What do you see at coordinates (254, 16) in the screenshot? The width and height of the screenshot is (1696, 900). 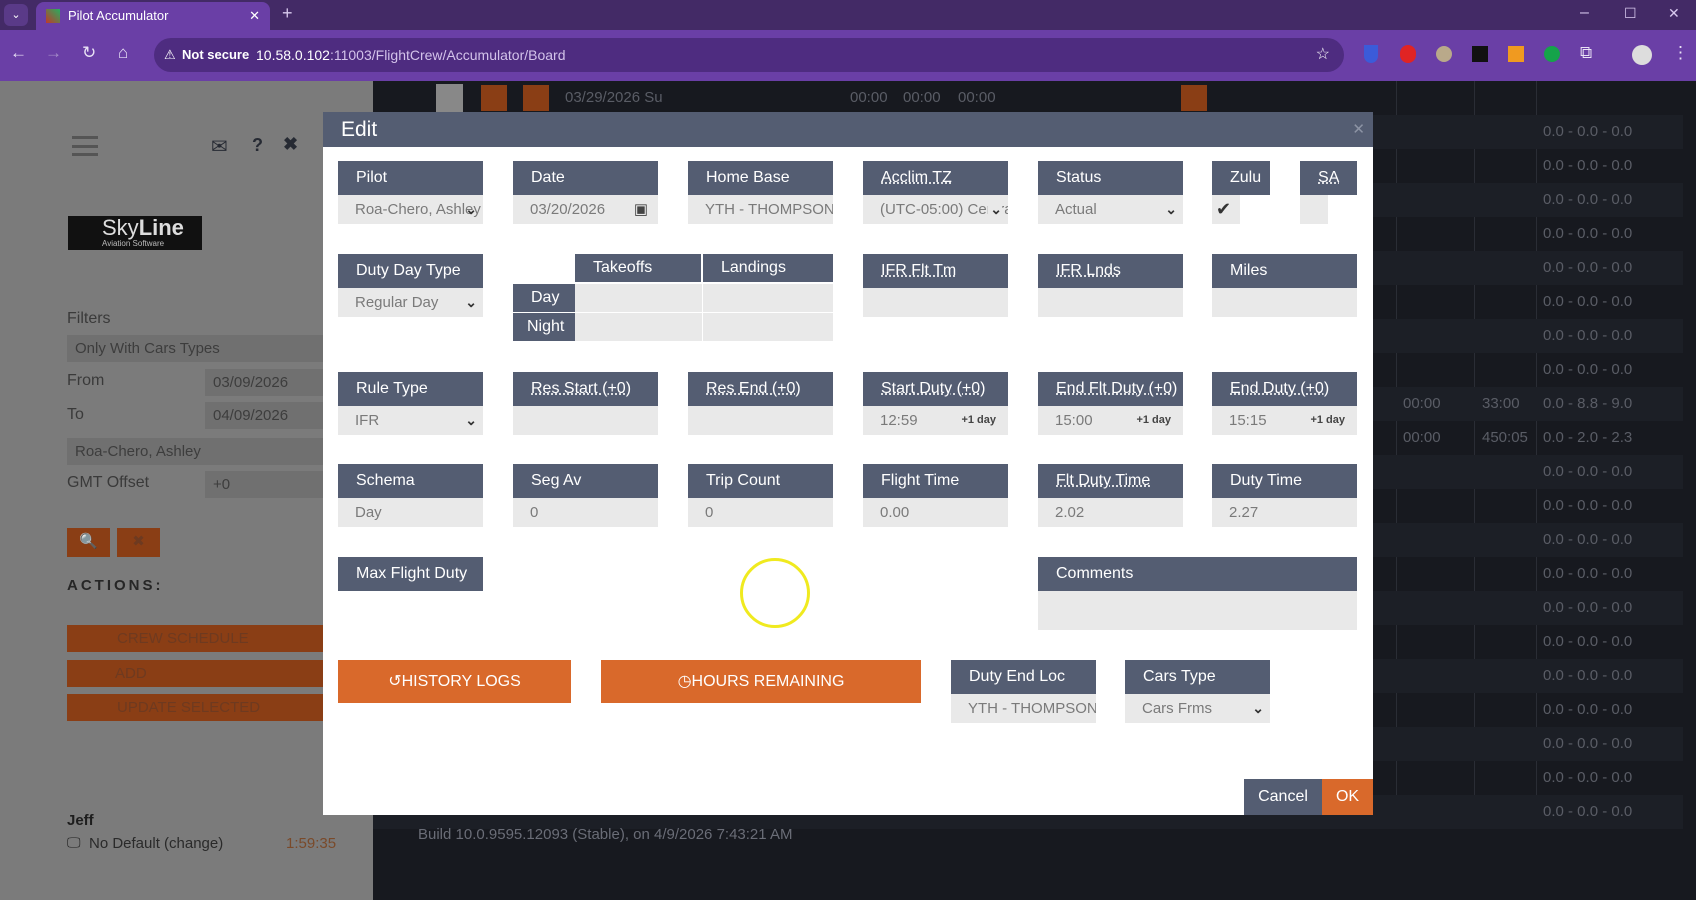 I see `close-tab-icon: ✕` at bounding box center [254, 16].